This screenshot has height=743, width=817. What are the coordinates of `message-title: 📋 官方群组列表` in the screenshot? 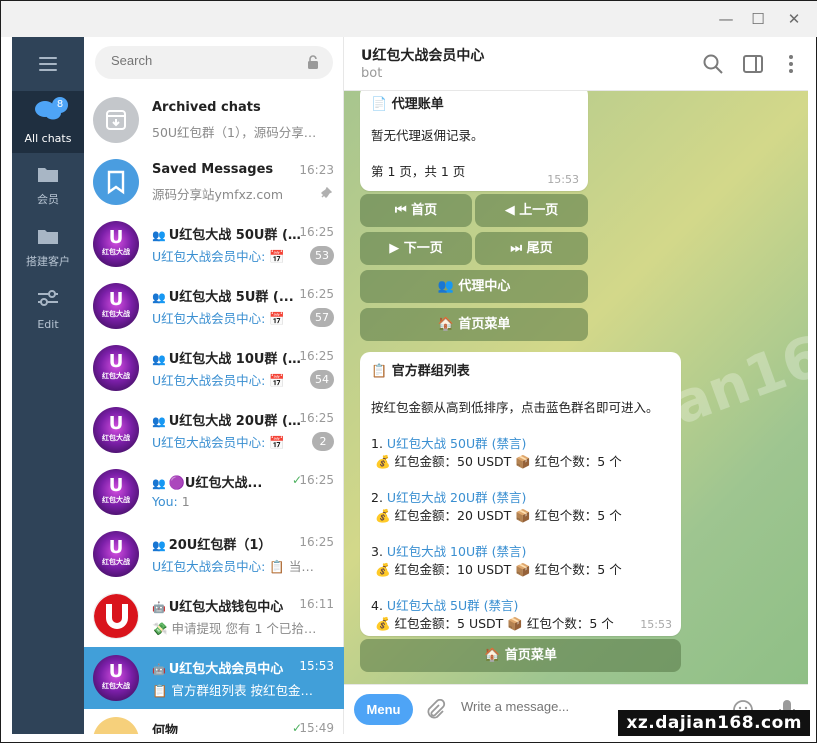 It's located at (420, 371).